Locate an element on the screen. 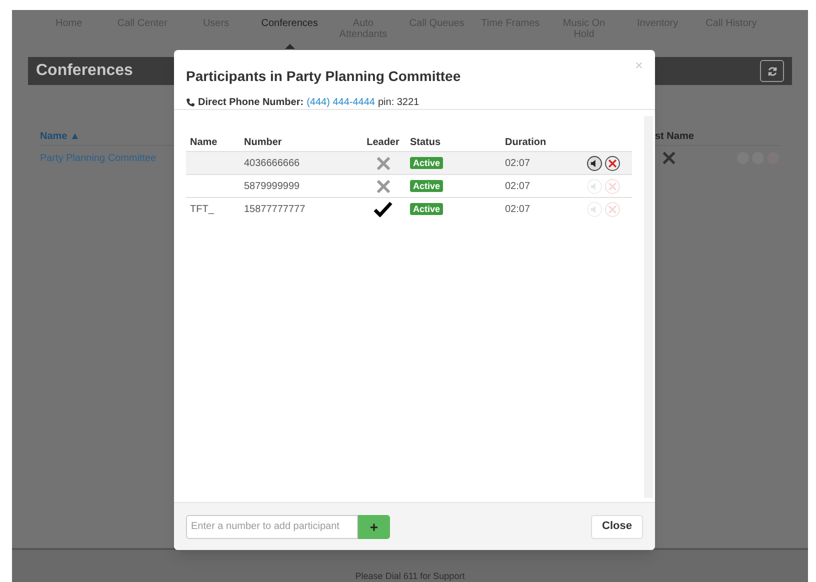 Image resolution: width=816 pixels, height=582 pixels. refresh-button is located at coordinates (772, 71).